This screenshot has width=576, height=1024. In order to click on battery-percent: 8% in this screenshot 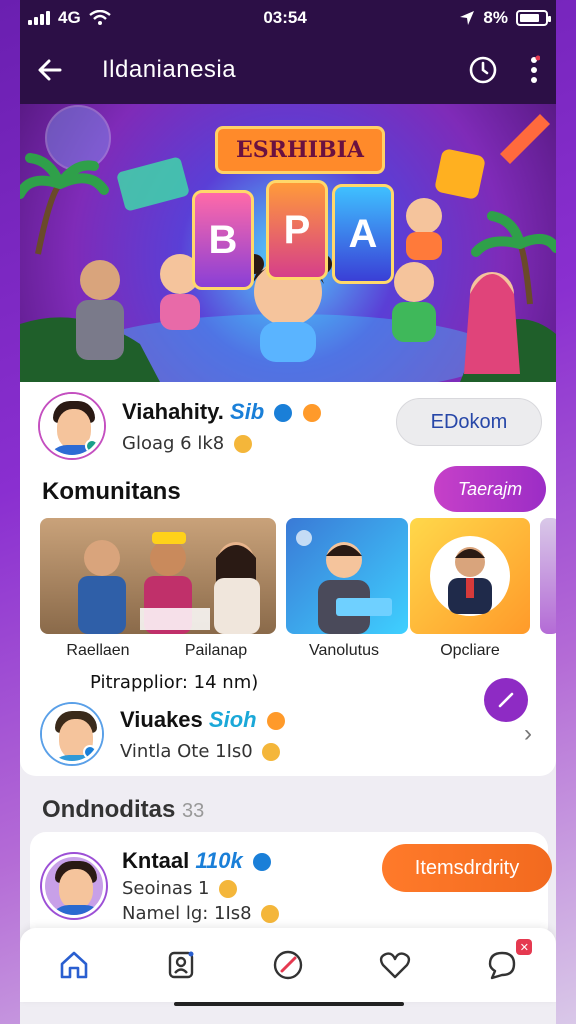, I will do `click(495, 17)`.